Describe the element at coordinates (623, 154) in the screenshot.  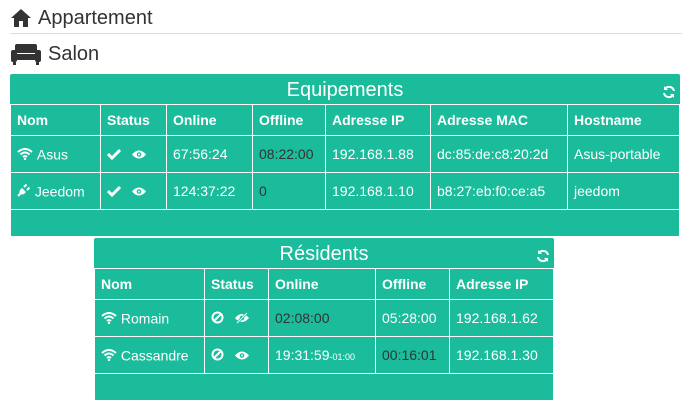
I see `hostname-cell: Asus-portable` at that location.